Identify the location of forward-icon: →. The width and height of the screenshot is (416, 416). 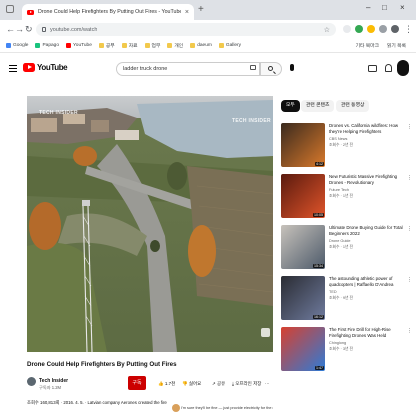
(19, 29).